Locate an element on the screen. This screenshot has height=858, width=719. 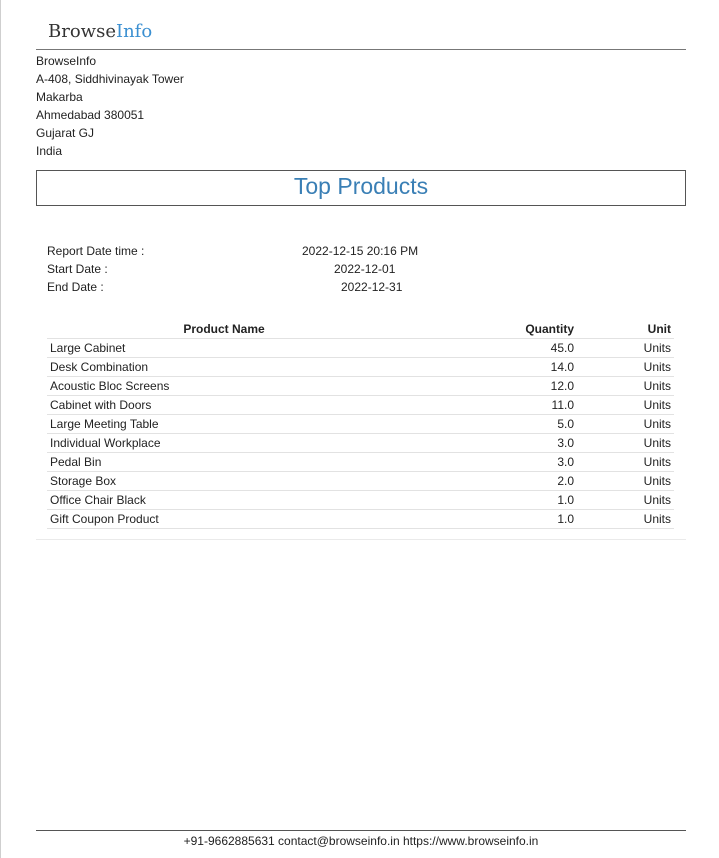
cell-product-name: Storage Box is located at coordinates (224, 481).